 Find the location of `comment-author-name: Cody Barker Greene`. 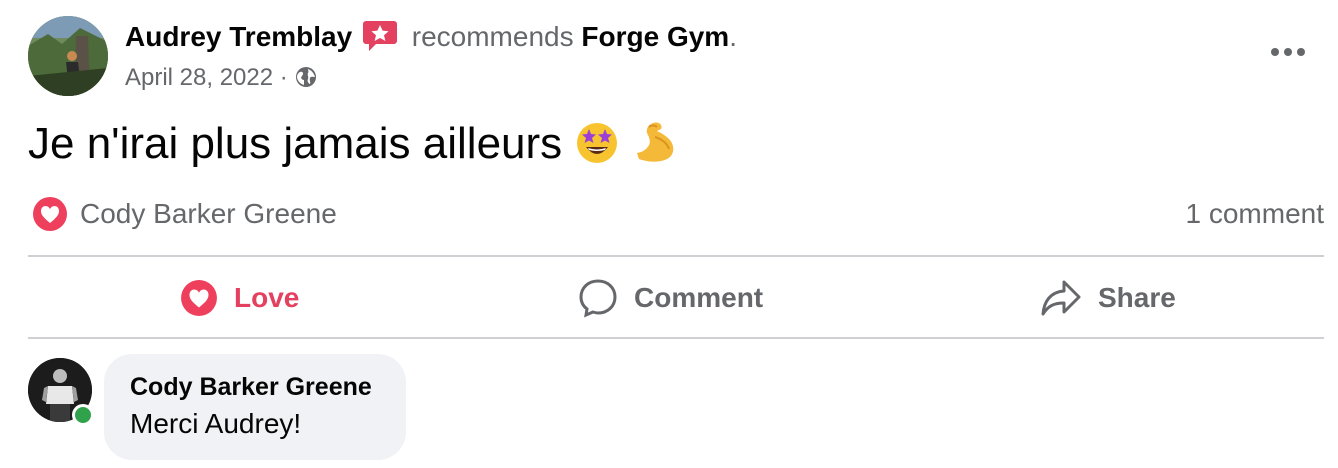

comment-author-name: Cody Barker Greene is located at coordinates (251, 387).